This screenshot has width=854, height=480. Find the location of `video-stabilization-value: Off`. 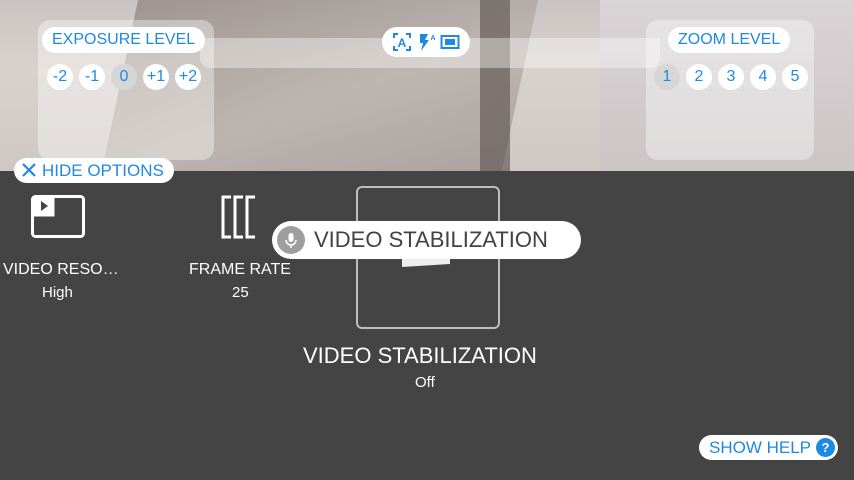

video-stabilization-value: Off is located at coordinates (425, 382).